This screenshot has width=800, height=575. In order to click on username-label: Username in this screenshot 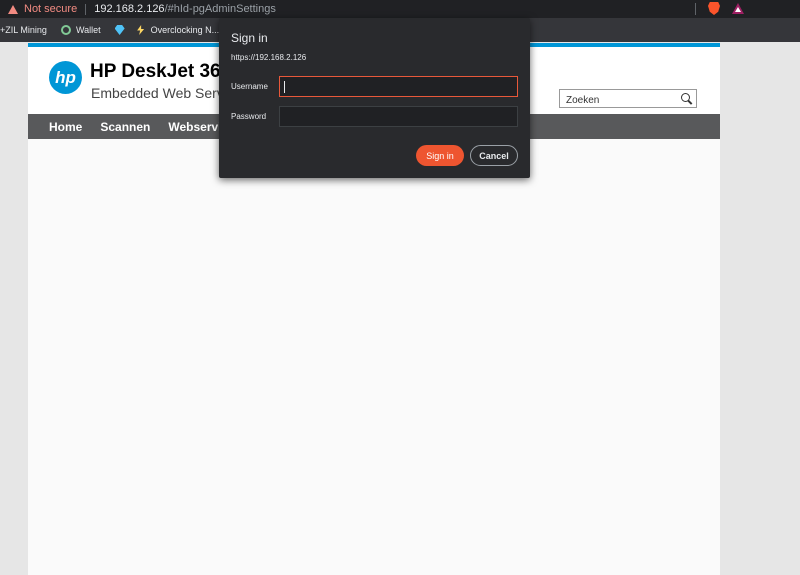, I will do `click(249, 86)`.